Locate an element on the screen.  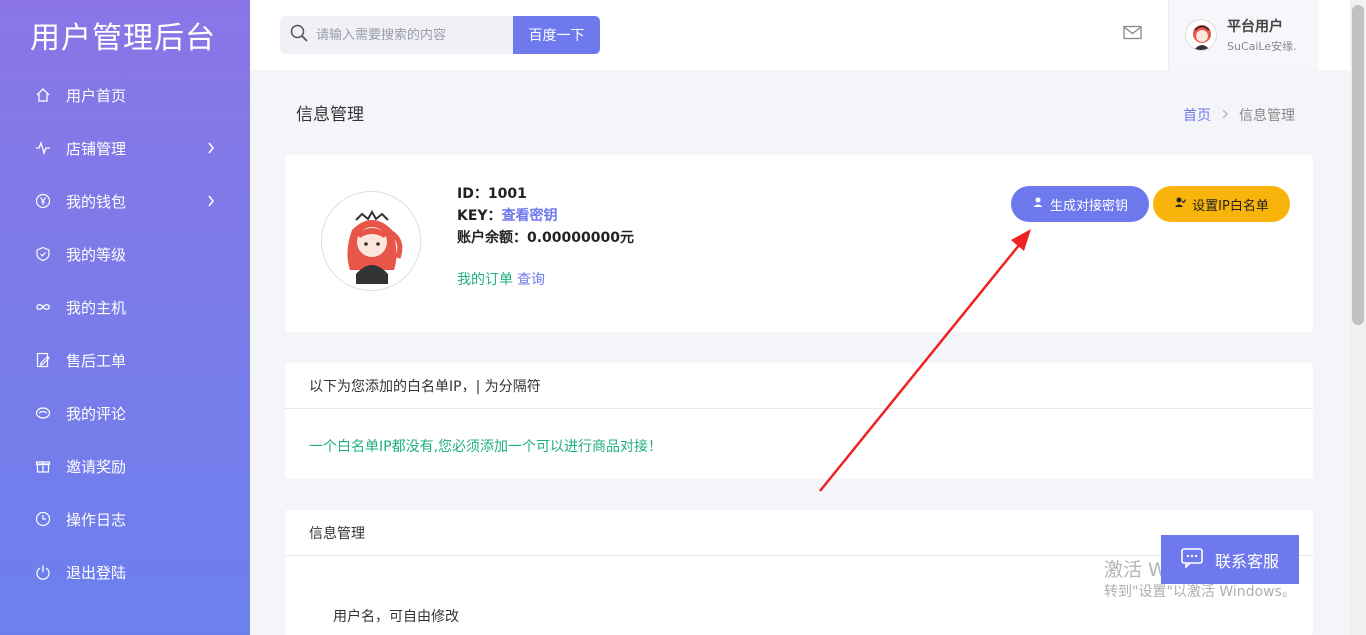
sidebar-item-host: 我的主机 is located at coordinates (125, 307).